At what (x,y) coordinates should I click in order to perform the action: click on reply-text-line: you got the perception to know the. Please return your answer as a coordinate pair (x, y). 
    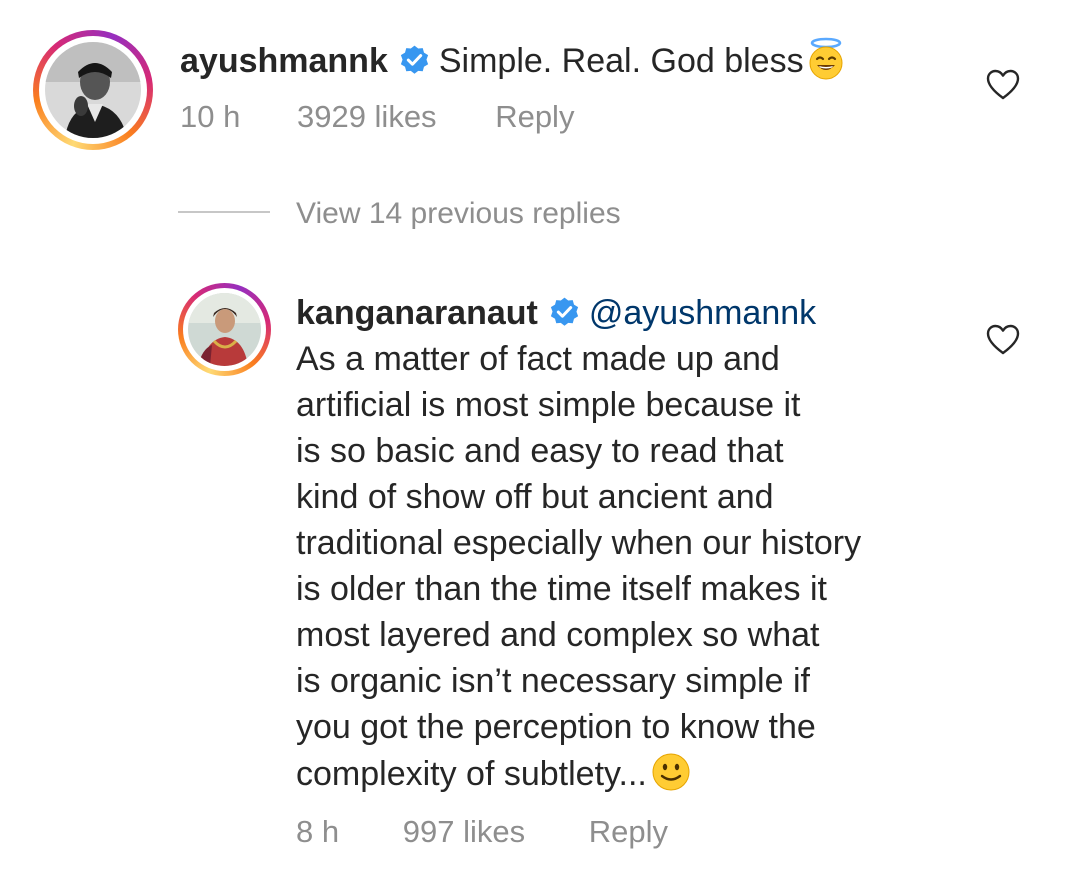
    Looking at the image, I should click on (556, 727).